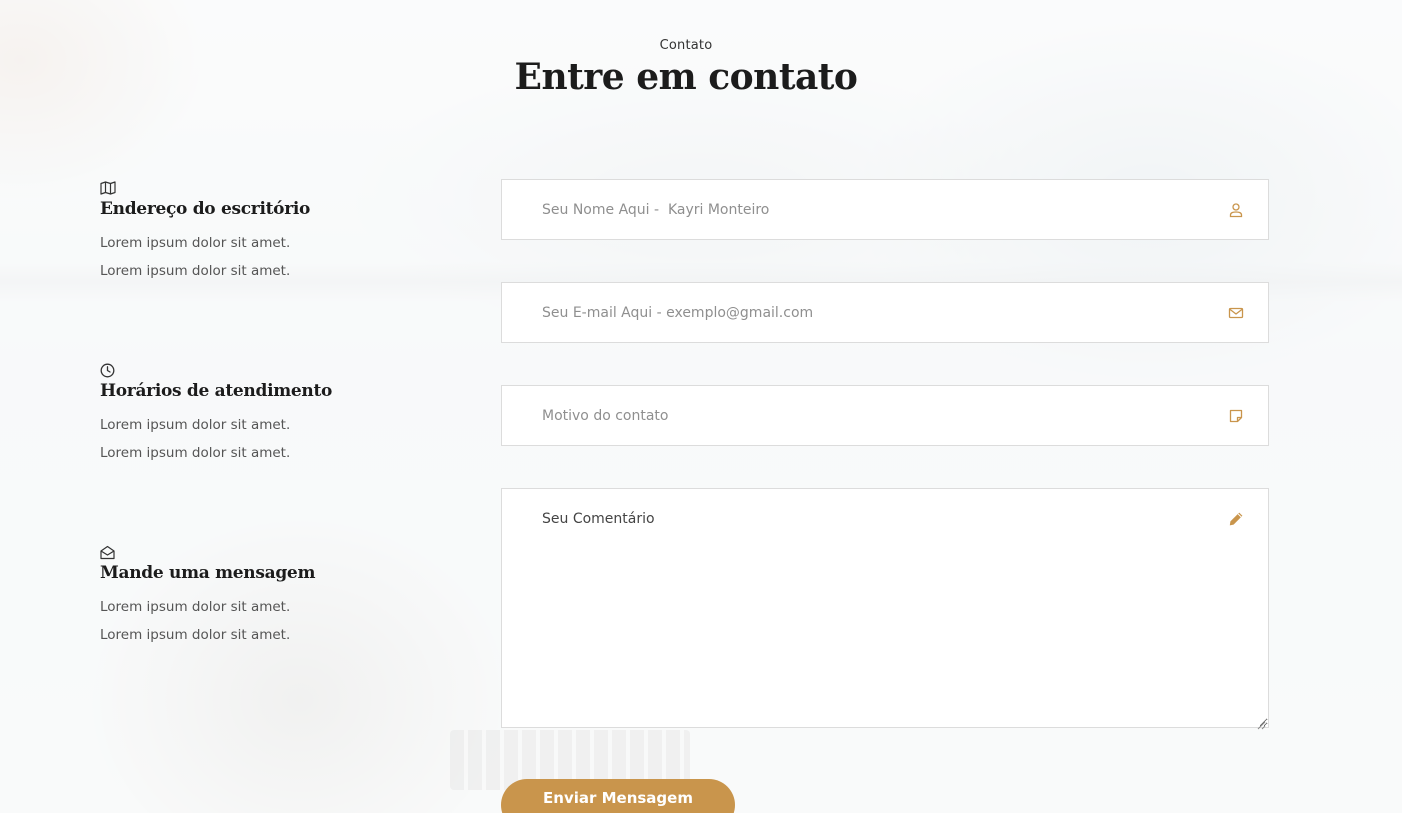 The width and height of the screenshot is (1402, 813). I want to click on clock-icon, so click(108, 371).